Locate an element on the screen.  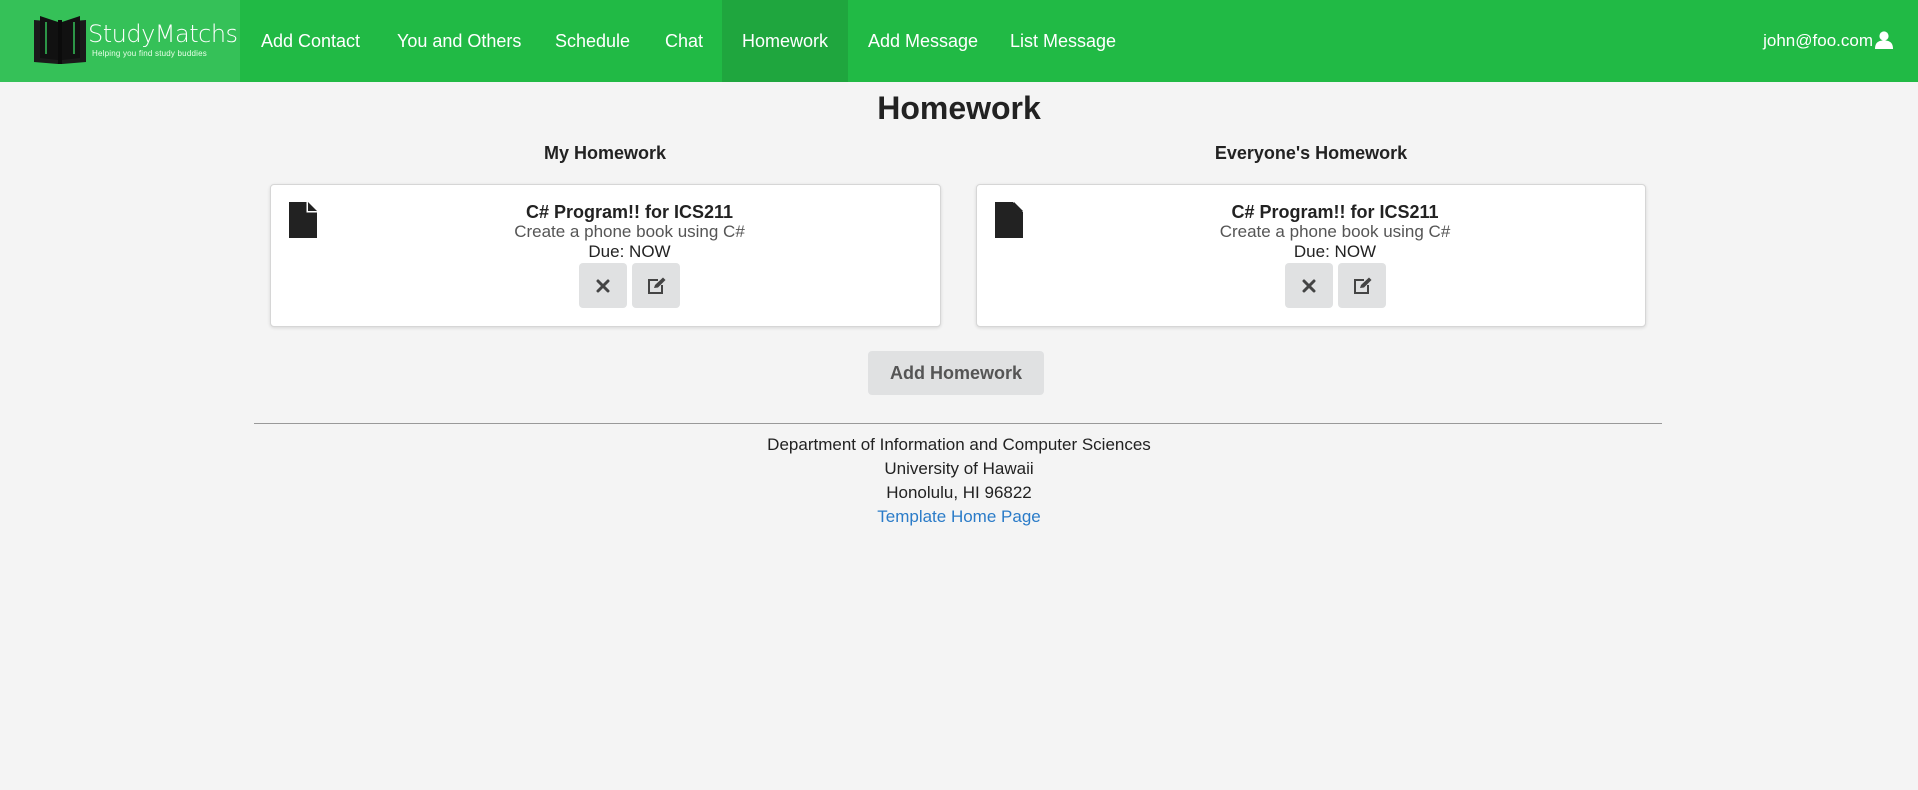
brand-name: StudyMatchs is located at coordinates (163, 34).